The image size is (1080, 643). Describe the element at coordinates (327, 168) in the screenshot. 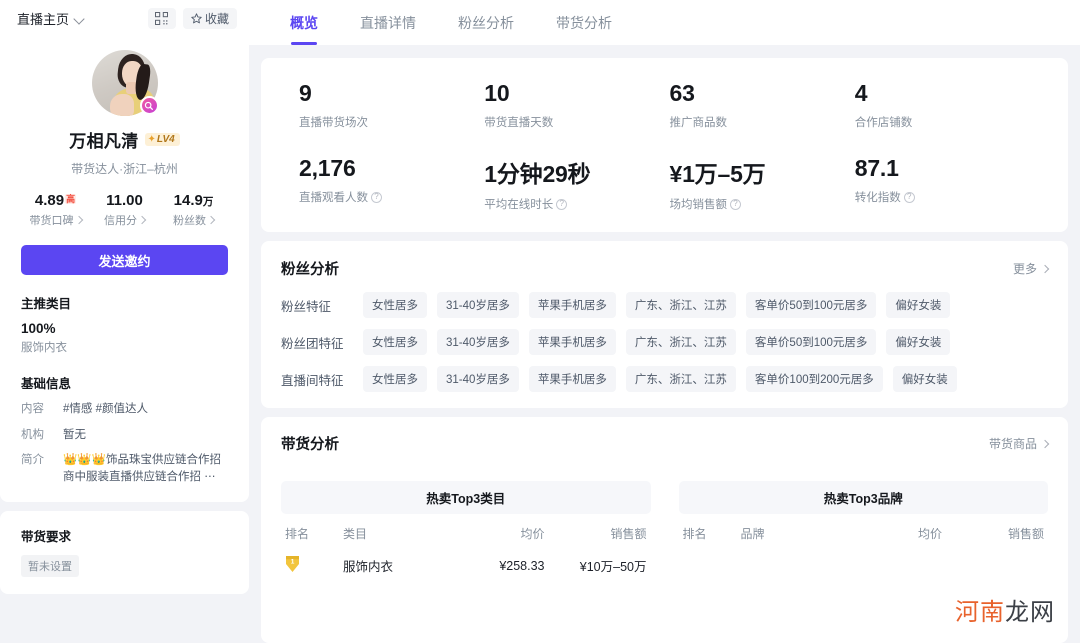

I see `metric-value: 2,176` at that location.